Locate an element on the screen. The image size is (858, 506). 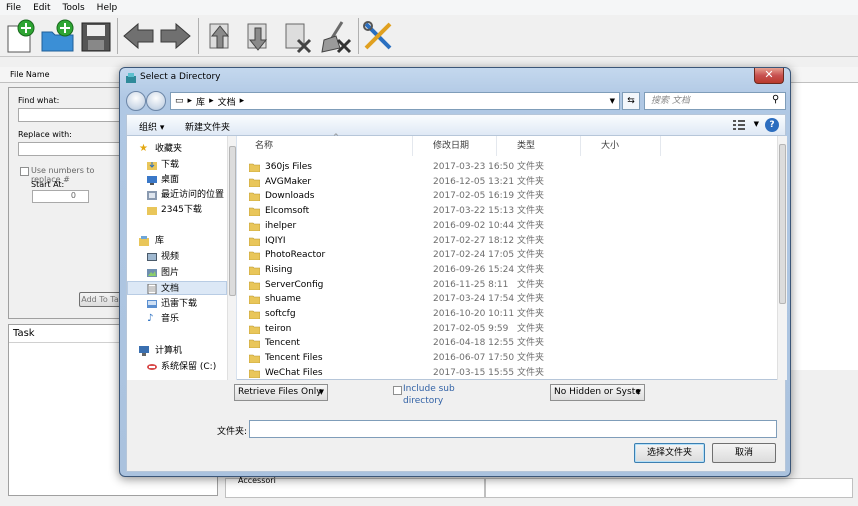
pictures-icon is located at coordinates (152, 273).